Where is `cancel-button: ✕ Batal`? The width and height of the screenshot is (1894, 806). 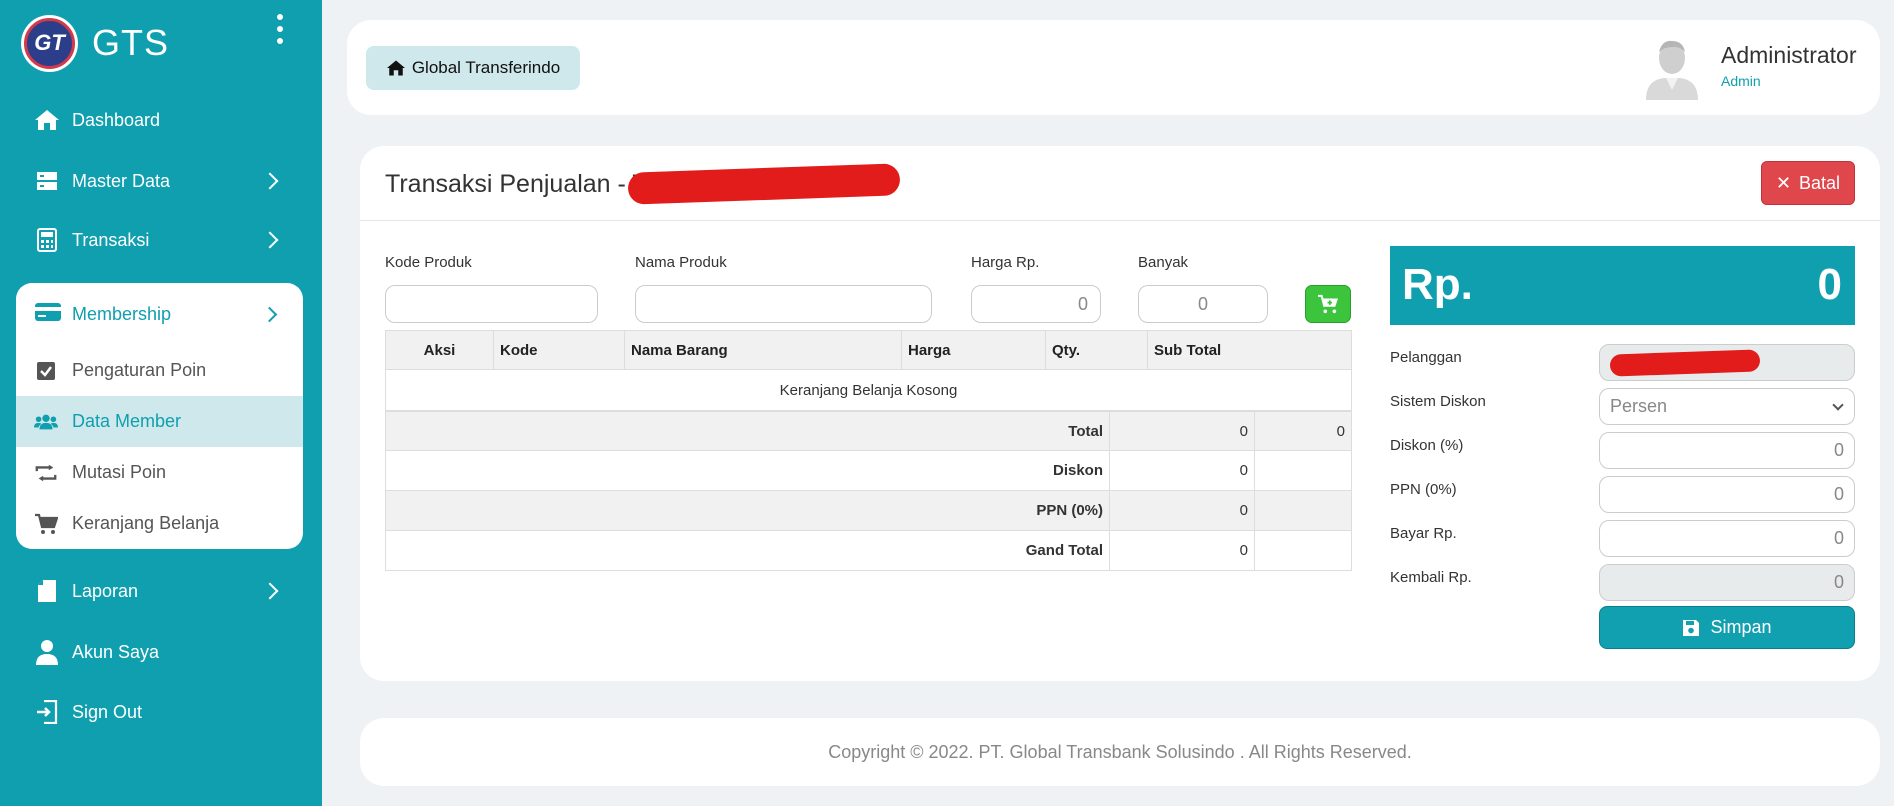
cancel-button: ✕ Batal is located at coordinates (1808, 183).